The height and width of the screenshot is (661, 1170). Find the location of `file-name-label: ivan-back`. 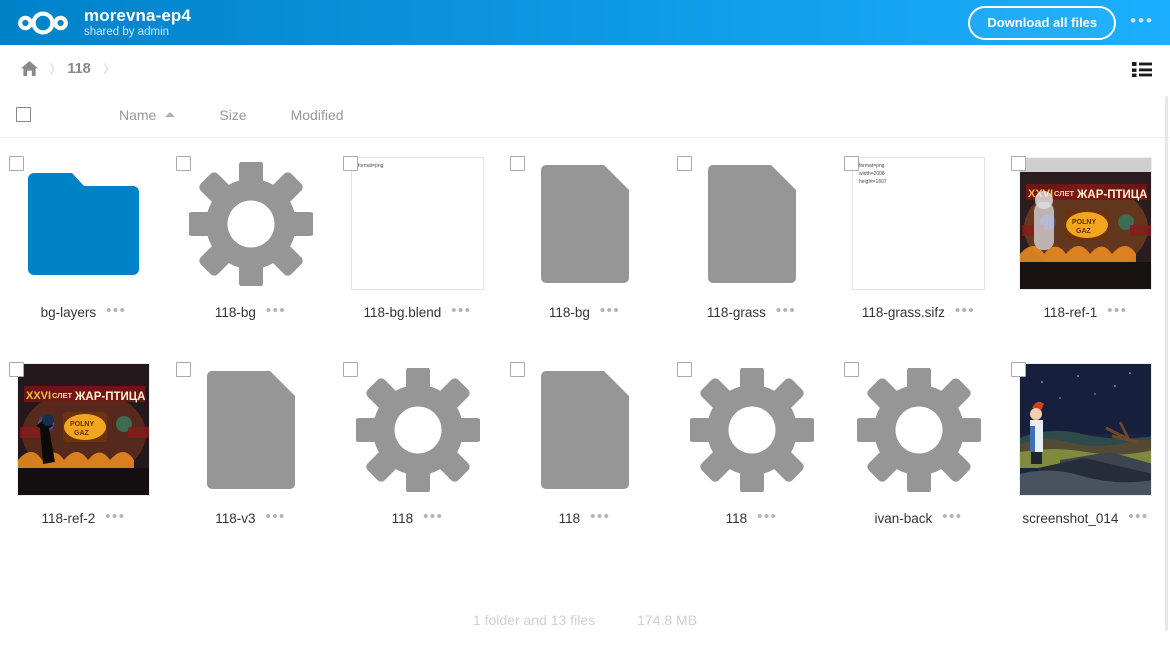

file-name-label: ivan-back is located at coordinates (903, 518).